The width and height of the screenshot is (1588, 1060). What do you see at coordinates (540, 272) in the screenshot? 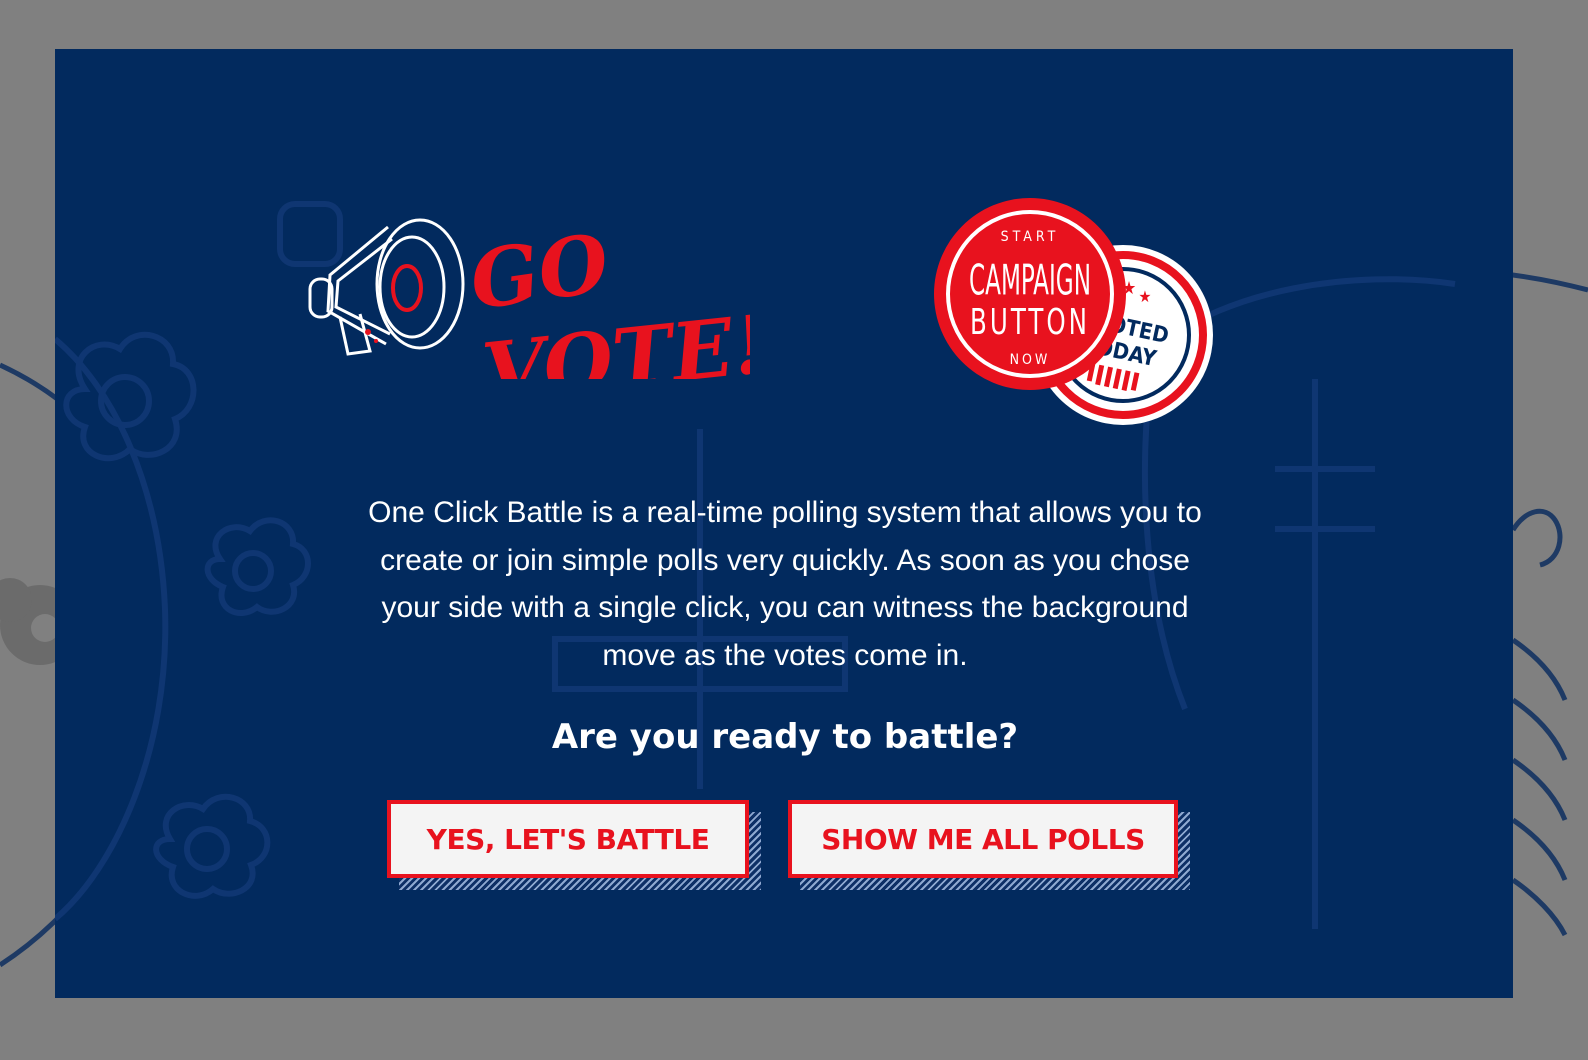
I see `go-text: GO` at bounding box center [540, 272].